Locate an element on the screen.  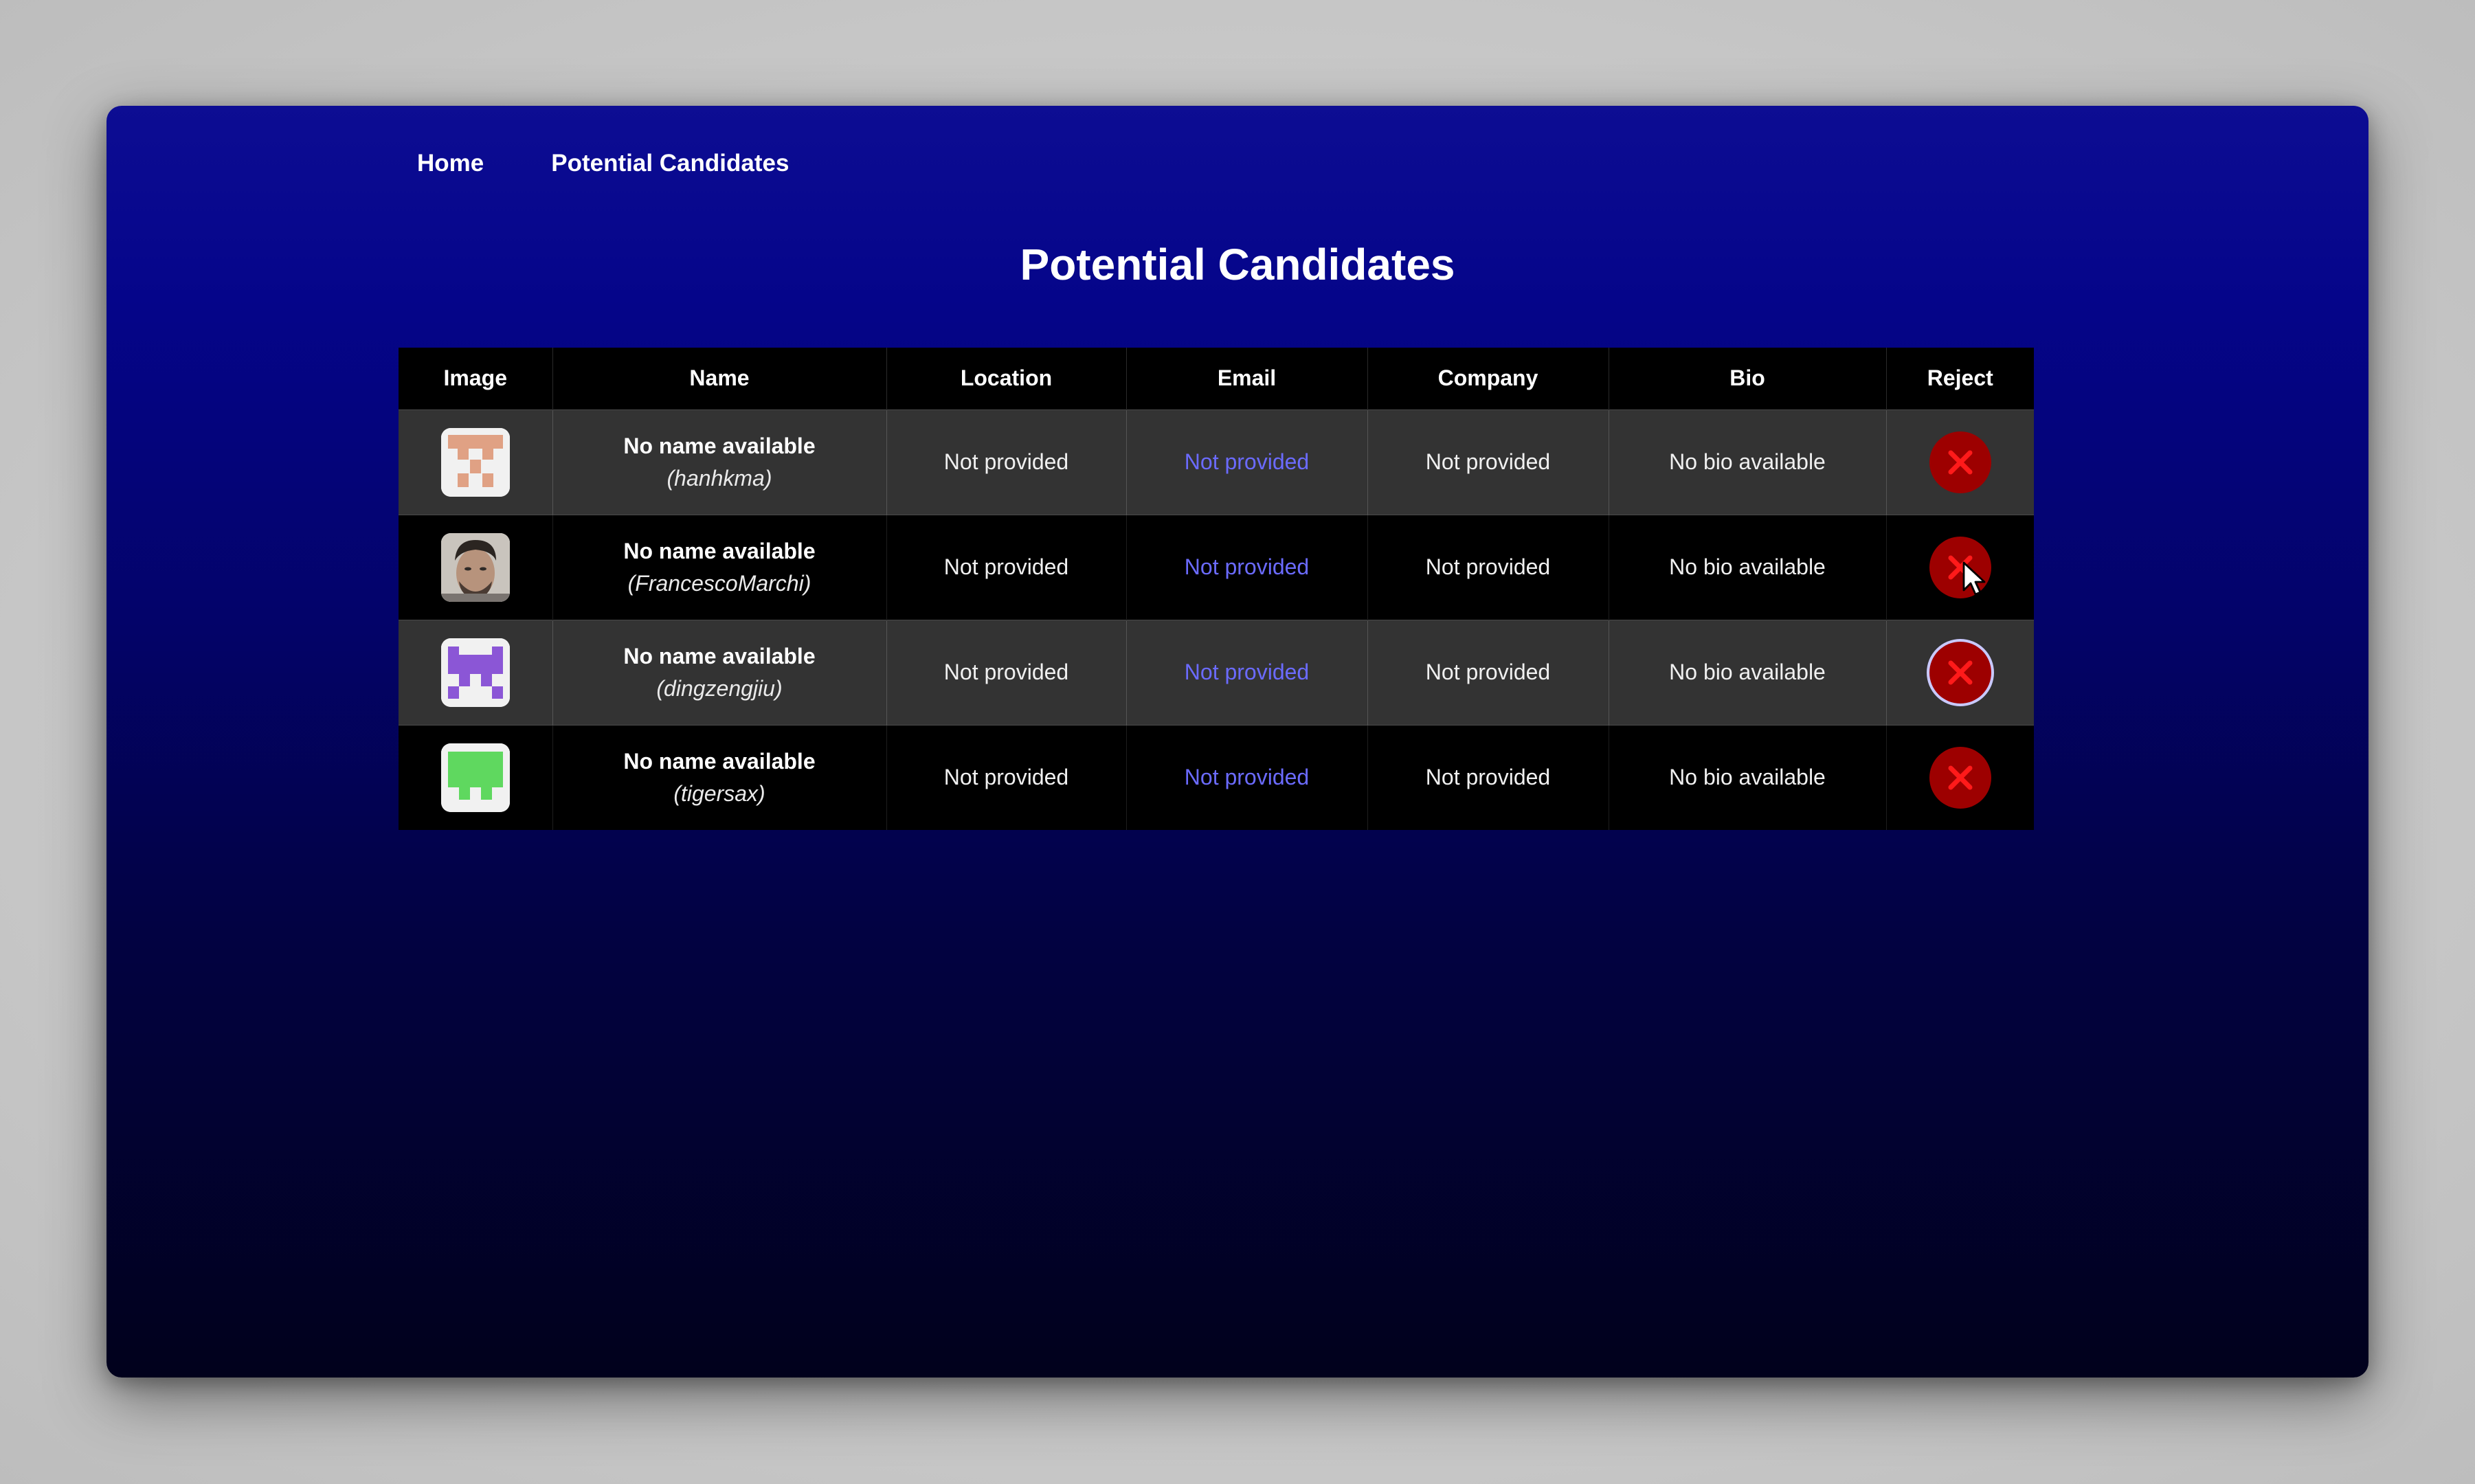
pixel-avatar-purple-icon is located at coordinates (475, 672).